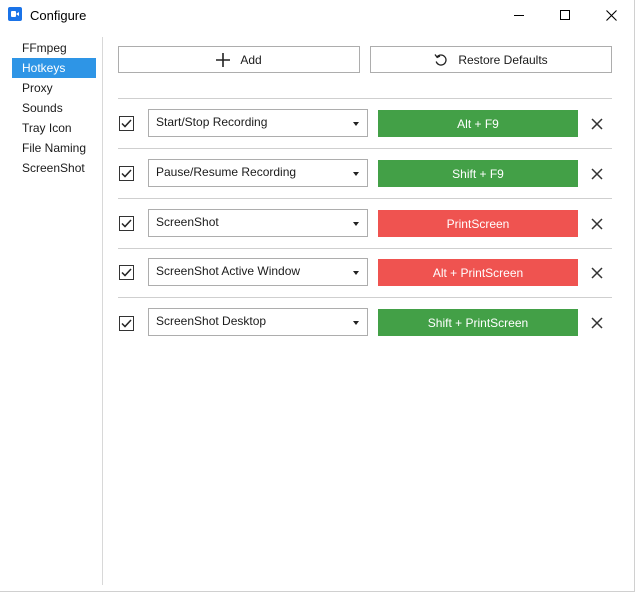 The height and width of the screenshot is (592, 635). I want to click on sidebar-item-file-naming: File Naming, so click(54, 148).